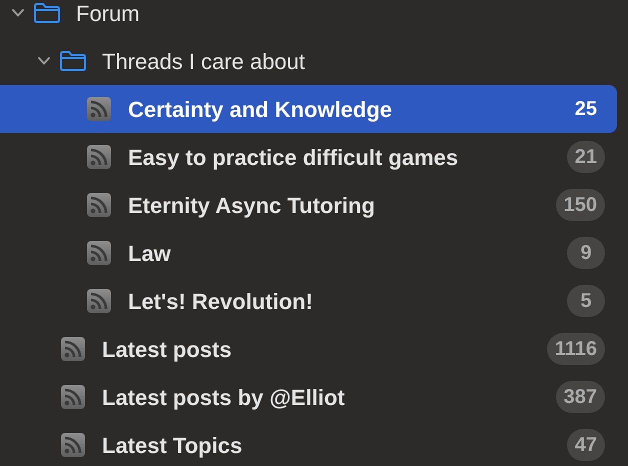 The image size is (628, 466). Describe the element at coordinates (308, 61) in the screenshot. I see `sidebar-item: Threads I care about` at that location.